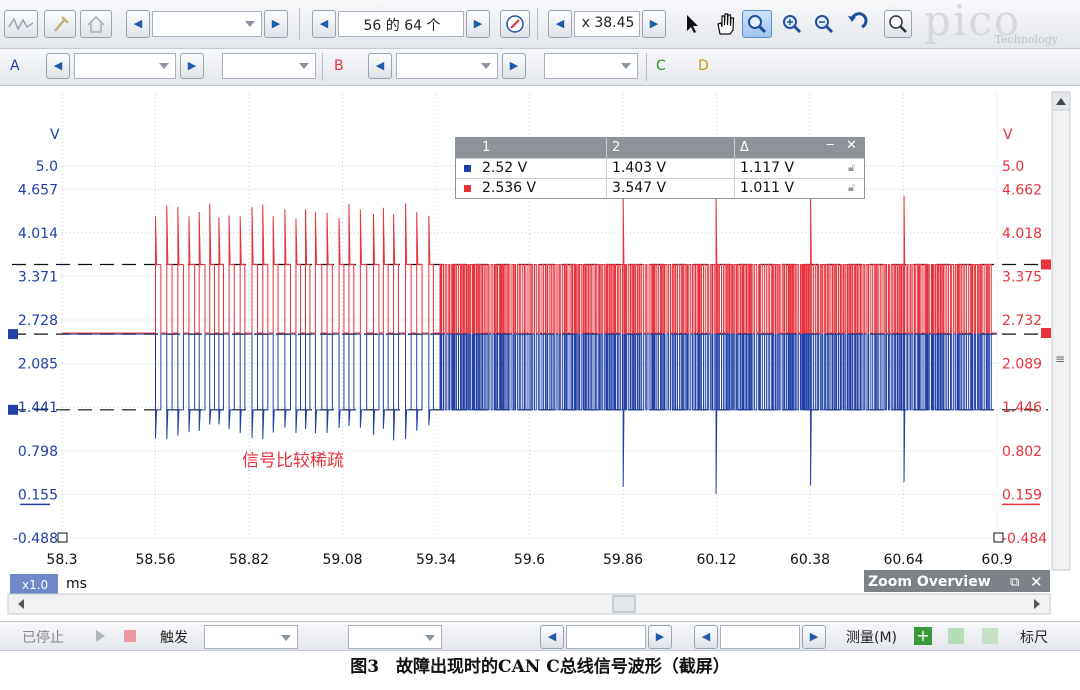 This screenshot has width=1080, height=690. Describe the element at coordinates (342, 66) in the screenshot. I see `channel-b-button: B` at that location.